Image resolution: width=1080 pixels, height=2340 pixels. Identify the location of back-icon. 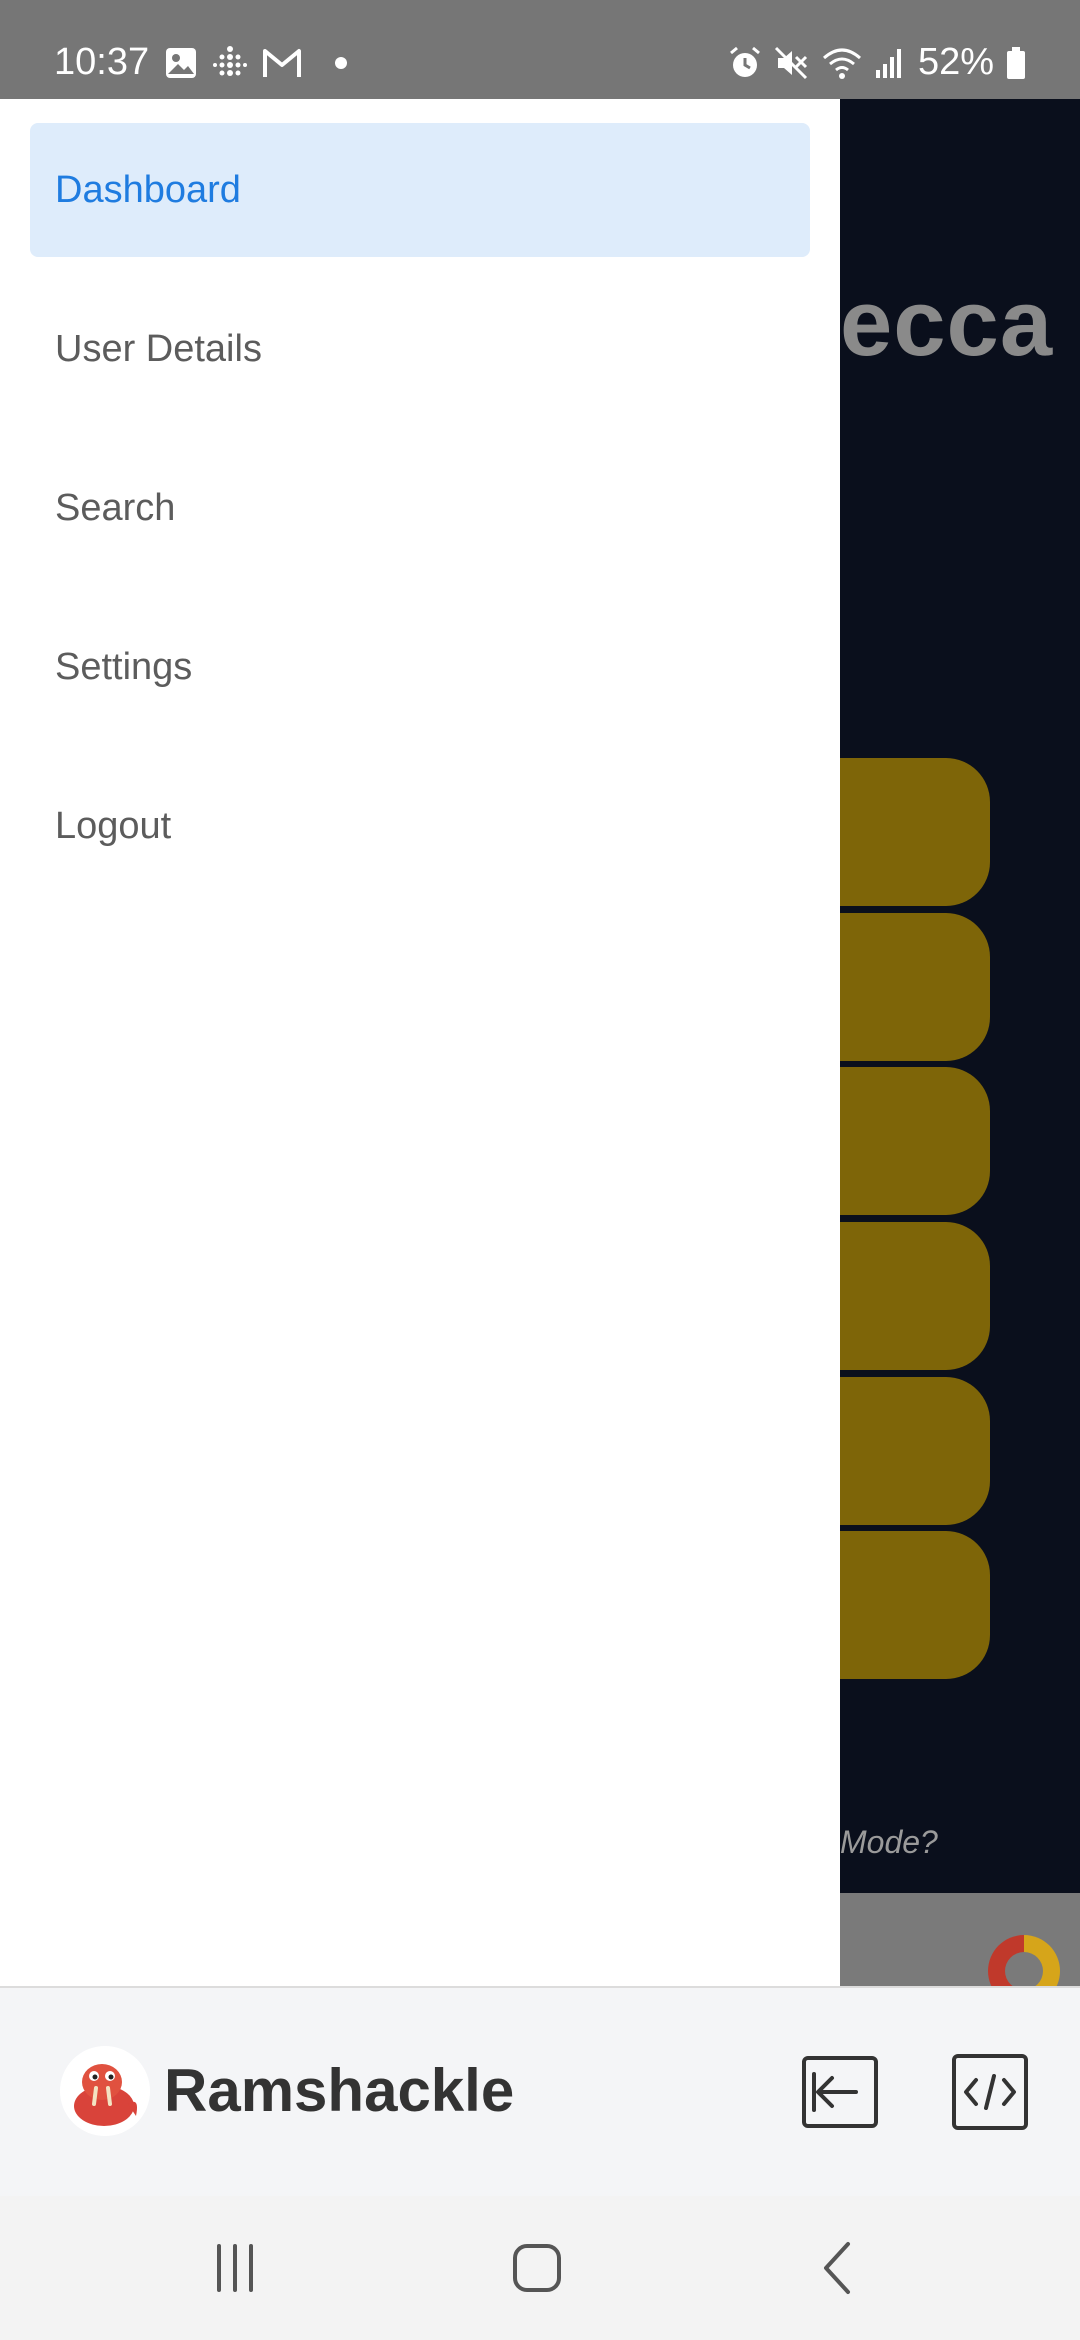
(837, 2268).